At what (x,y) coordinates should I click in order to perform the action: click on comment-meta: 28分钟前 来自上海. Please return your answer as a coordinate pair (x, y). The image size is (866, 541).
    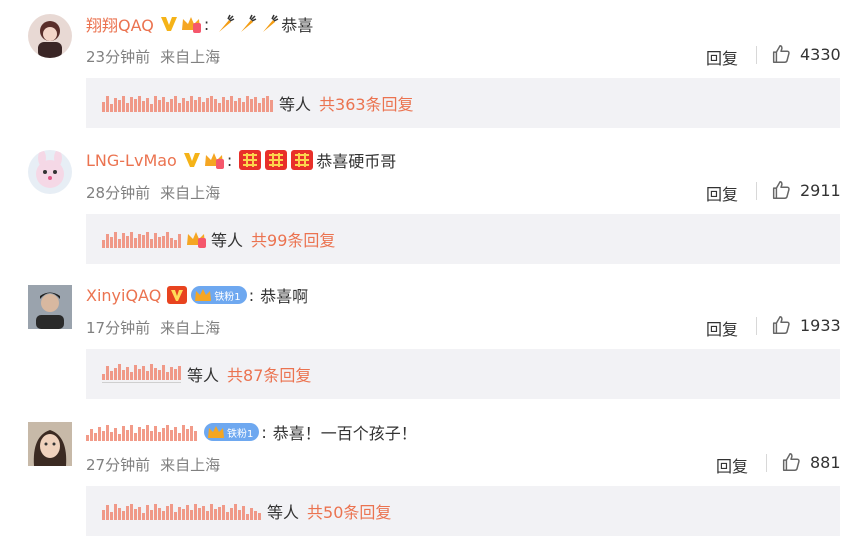
    Looking at the image, I should click on (153, 192).